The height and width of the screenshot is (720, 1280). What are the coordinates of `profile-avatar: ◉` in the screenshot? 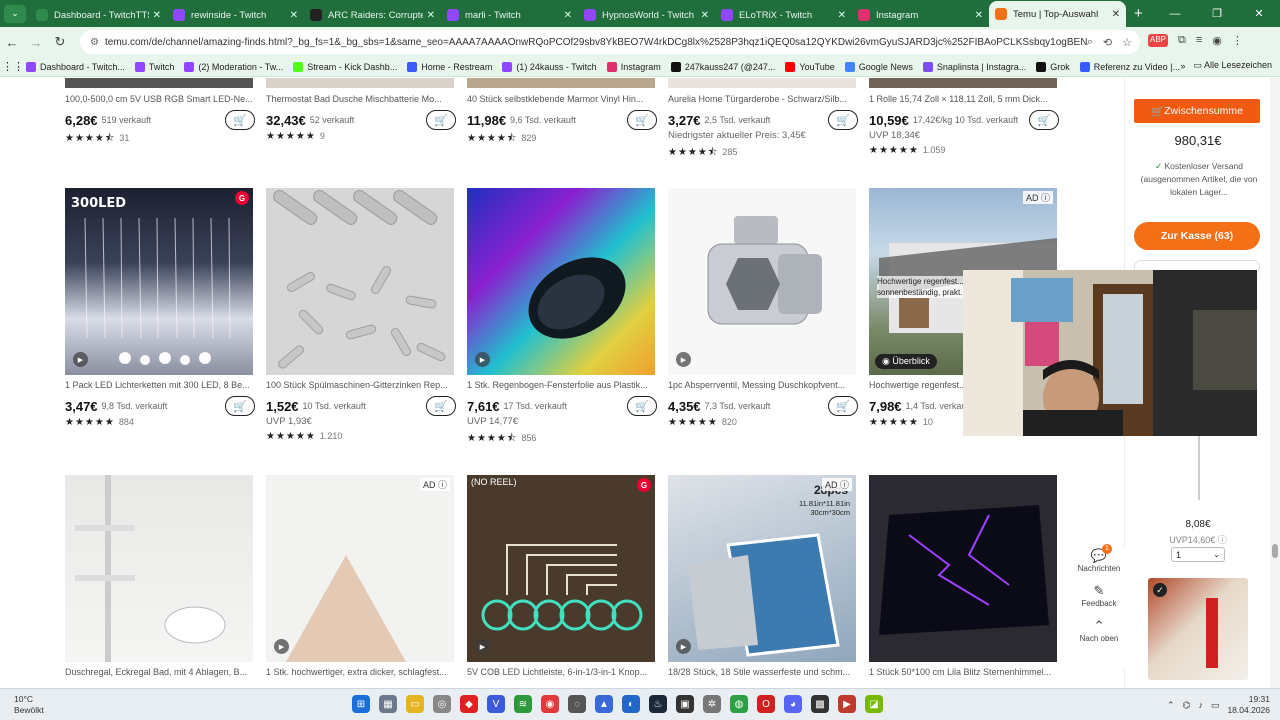 It's located at (1217, 40).